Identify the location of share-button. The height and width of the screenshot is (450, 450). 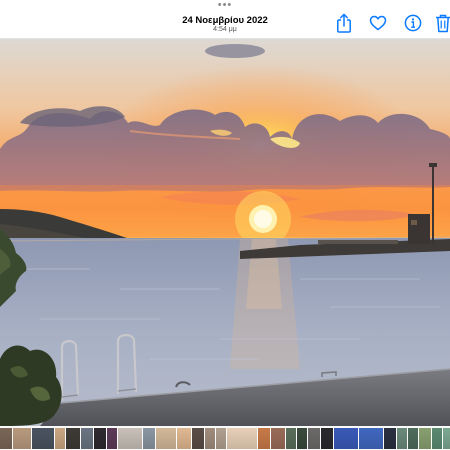
(344, 23).